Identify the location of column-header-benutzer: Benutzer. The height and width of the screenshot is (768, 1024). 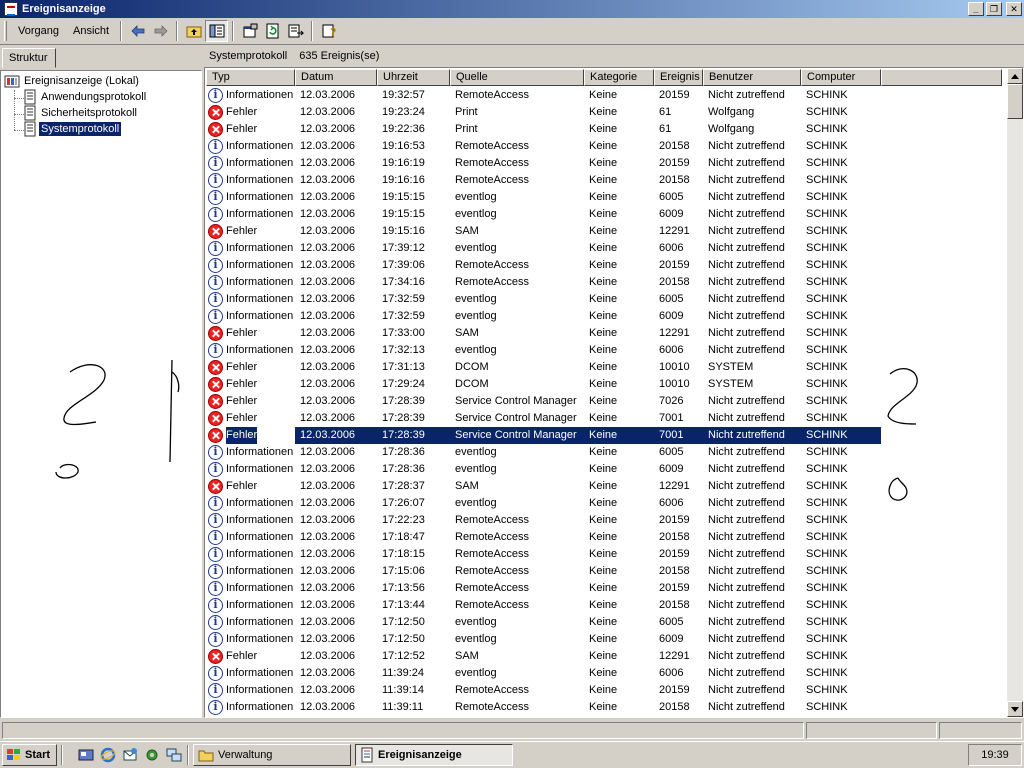
(752, 77).